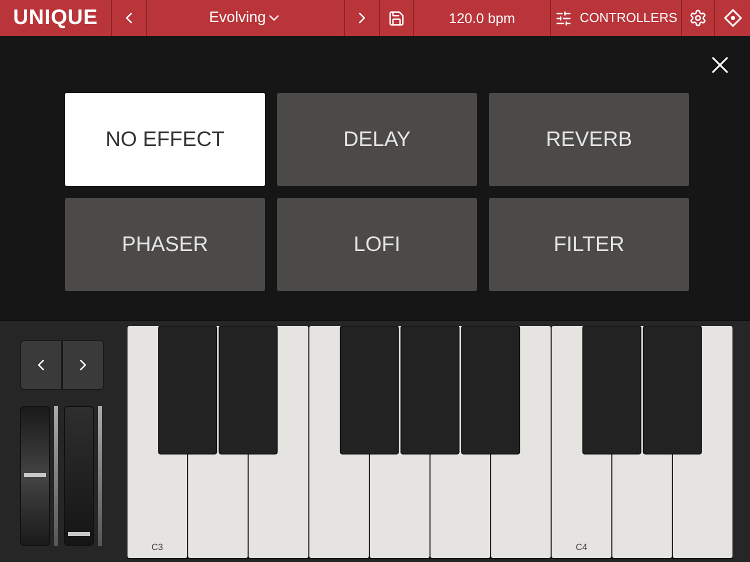 The image size is (750, 562). What do you see at coordinates (589, 244) in the screenshot?
I see `effect-option: FILTER` at bounding box center [589, 244].